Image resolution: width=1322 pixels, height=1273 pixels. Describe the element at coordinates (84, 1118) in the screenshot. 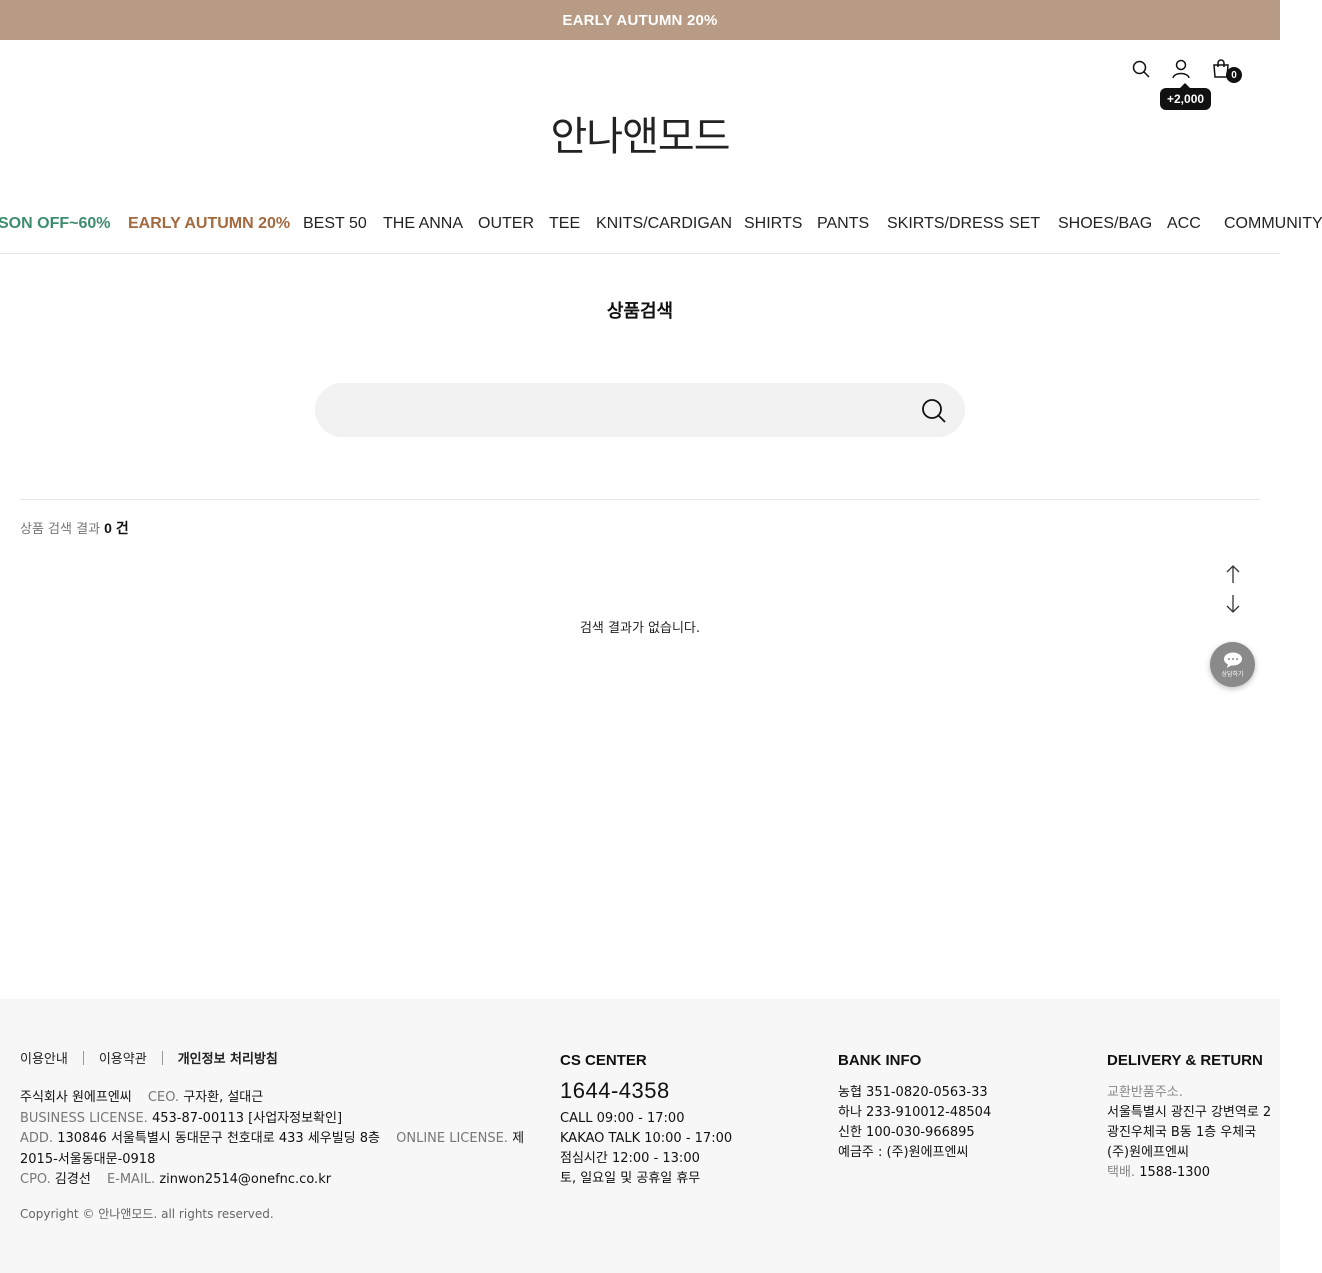

I see `biz-license-label: BUSINESS LICENSE.` at that location.